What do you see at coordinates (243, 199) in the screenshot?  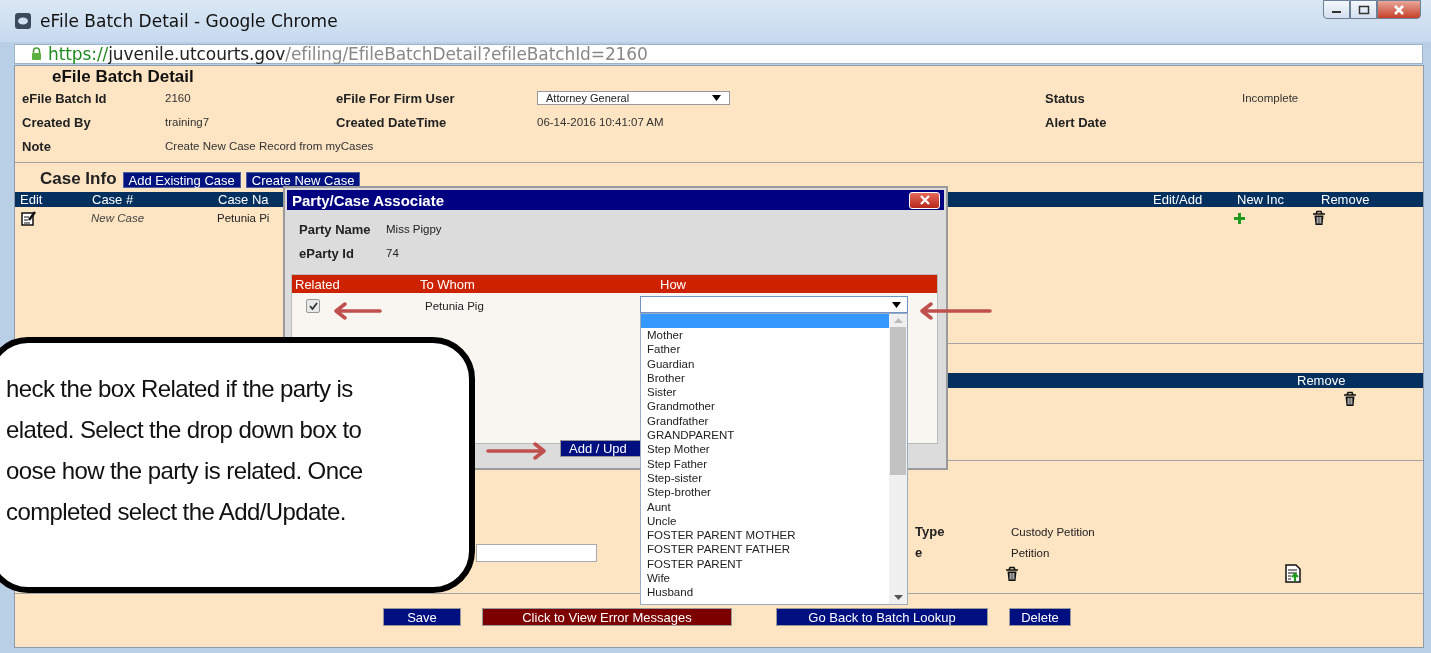 I see `column-header: Case Na` at bounding box center [243, 199].